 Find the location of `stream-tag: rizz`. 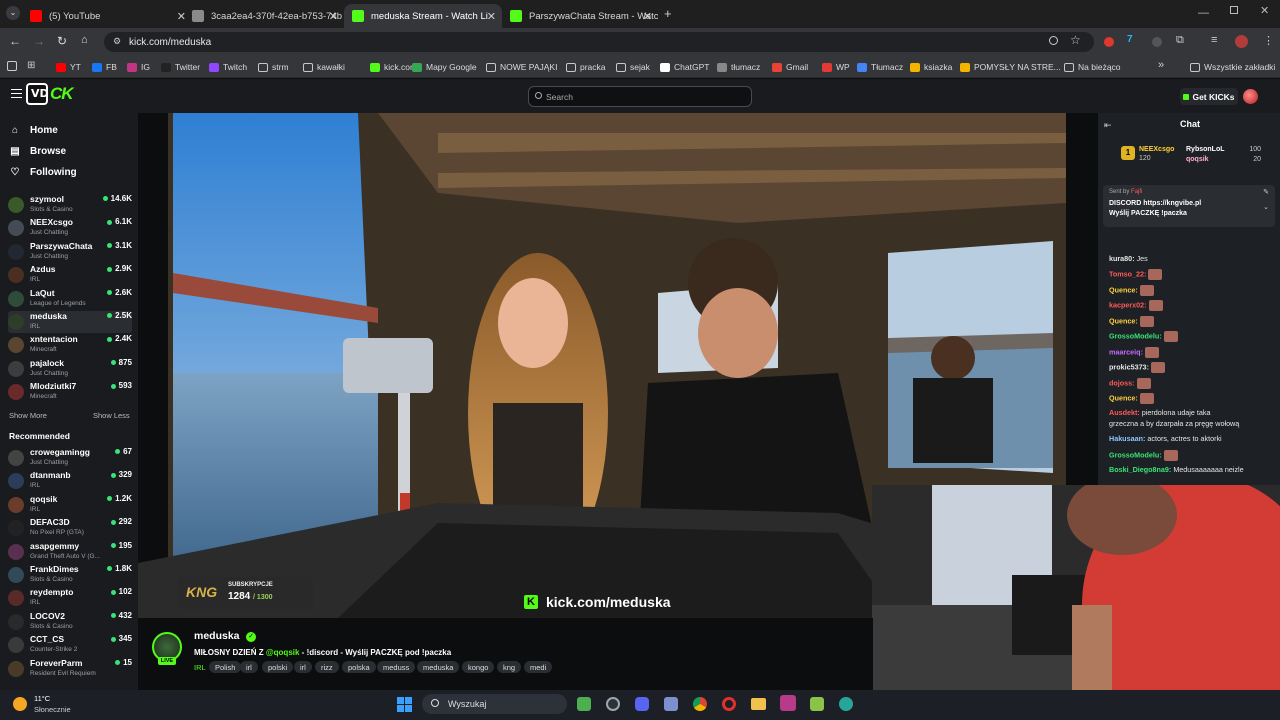

stream-tag: rizz is located at coordinates (327, 667).